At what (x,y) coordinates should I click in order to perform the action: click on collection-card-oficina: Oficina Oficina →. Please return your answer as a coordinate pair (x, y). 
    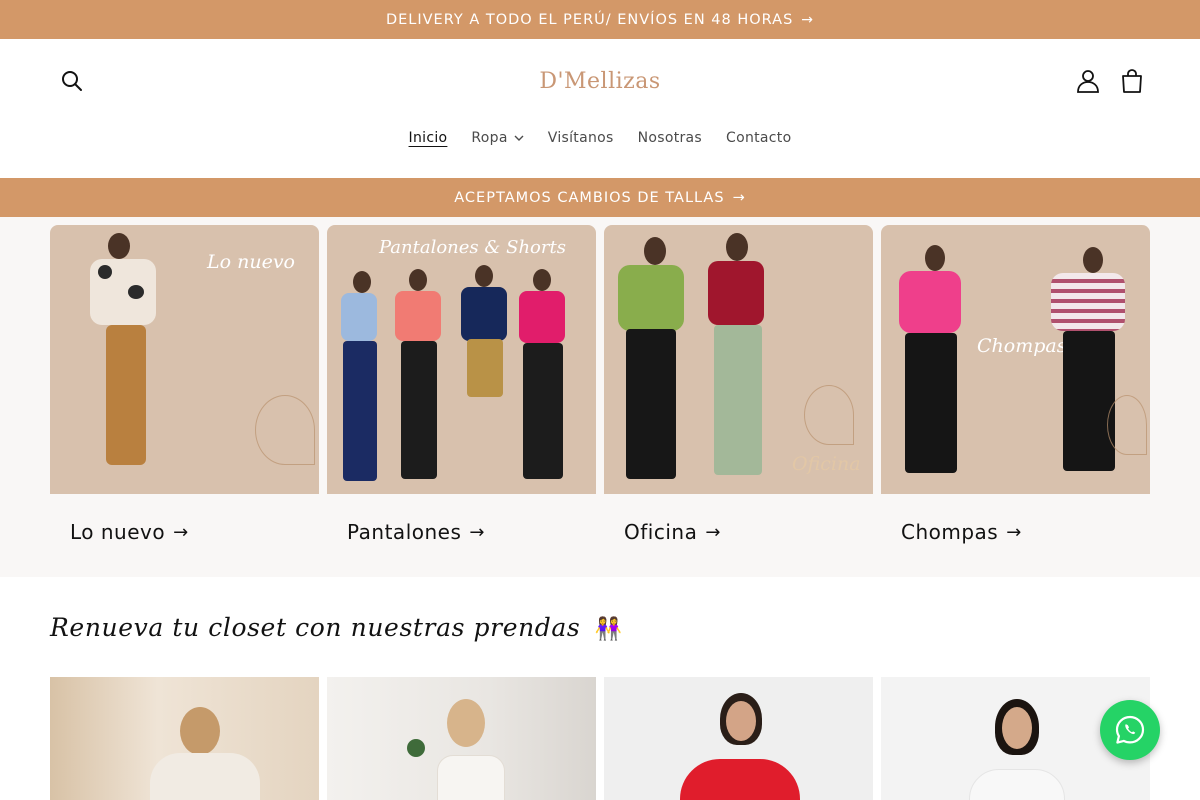
    Looking at the image, I should click on (738, 384).